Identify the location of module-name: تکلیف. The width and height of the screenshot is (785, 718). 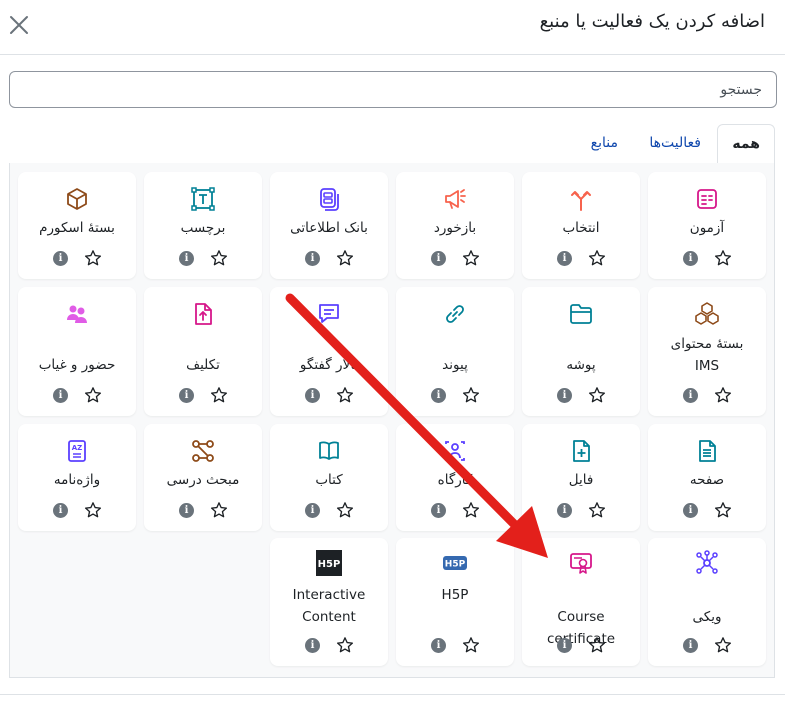
(203, 365).